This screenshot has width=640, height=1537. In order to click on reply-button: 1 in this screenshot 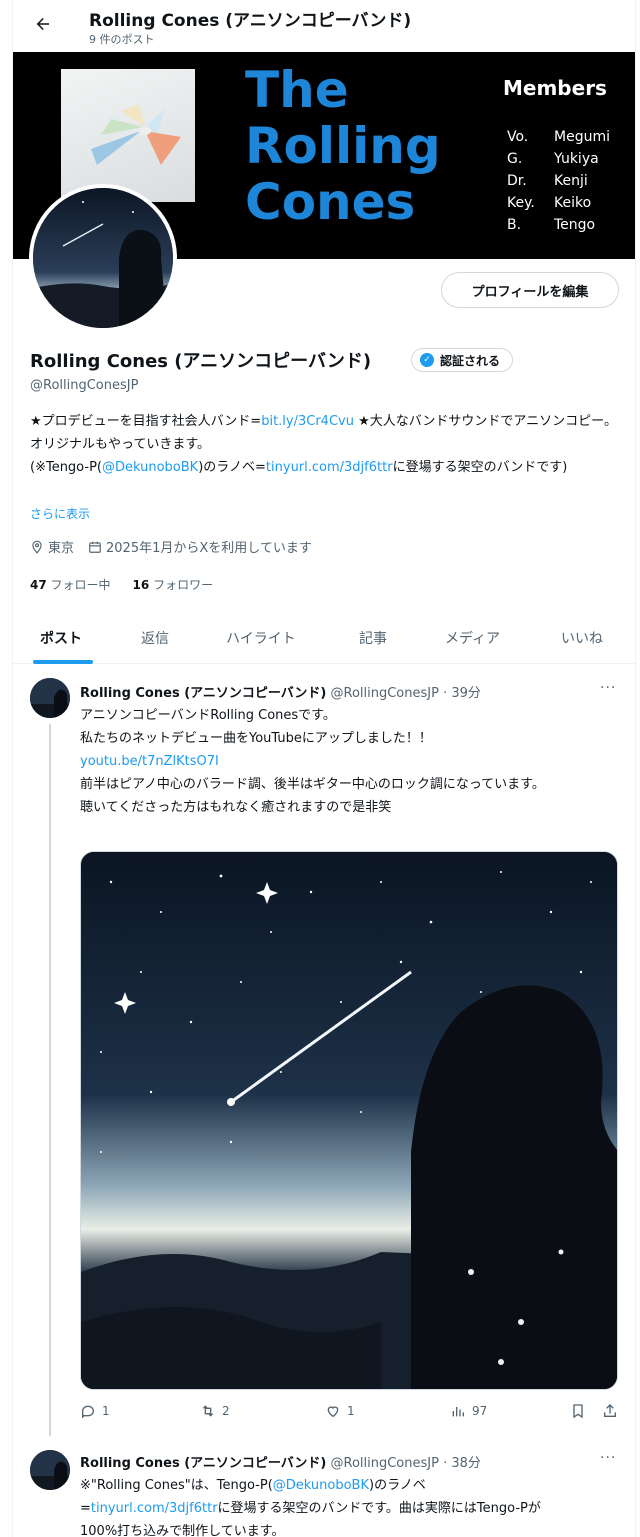, I will do `click(95, 1411)`.